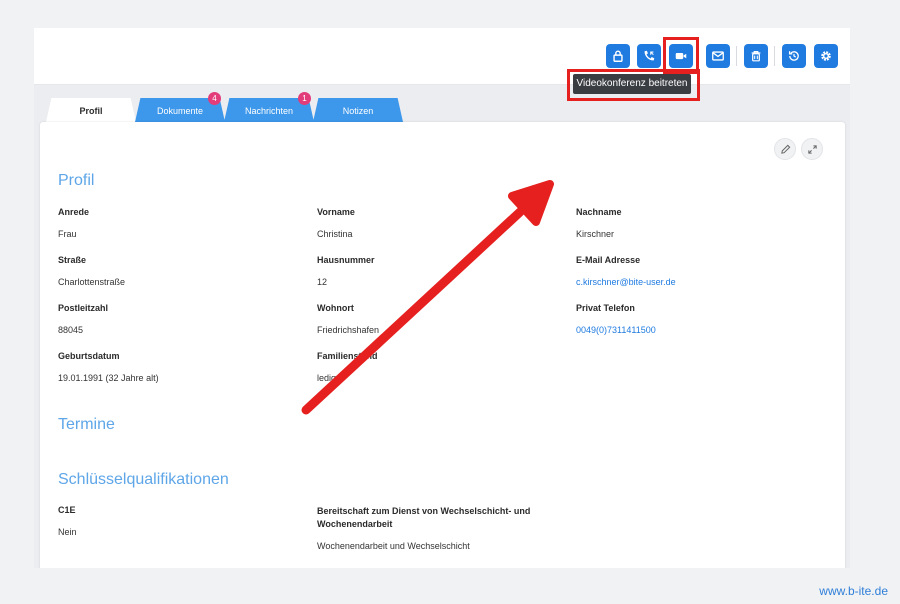  Describe the element at coordinates (76, 180) in the screenshot. I see `section-title-profil: Profil` at that location.